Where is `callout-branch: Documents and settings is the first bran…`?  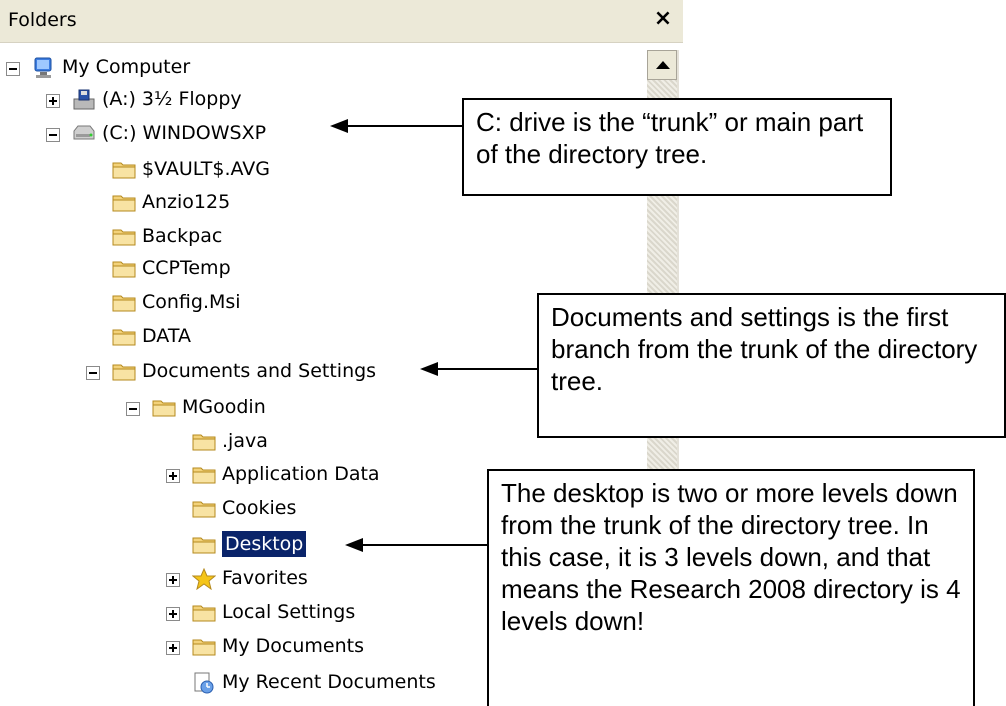 callout-branch: Documents and settings is the first bran… is located at coordinates (771, 365).